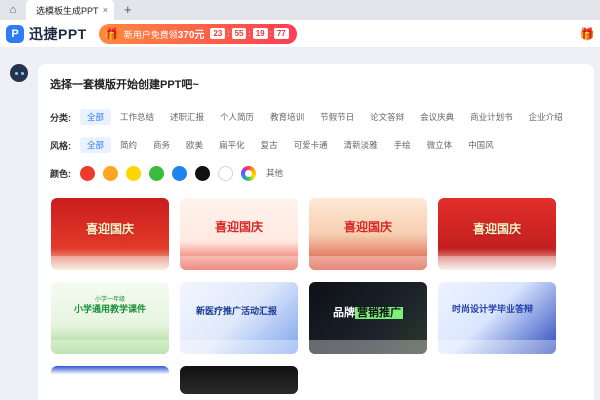  Describe the element at coordinates (493, 309) in the screenshot. I see `template-title: 时尚设计学毕业答辩` at that location.